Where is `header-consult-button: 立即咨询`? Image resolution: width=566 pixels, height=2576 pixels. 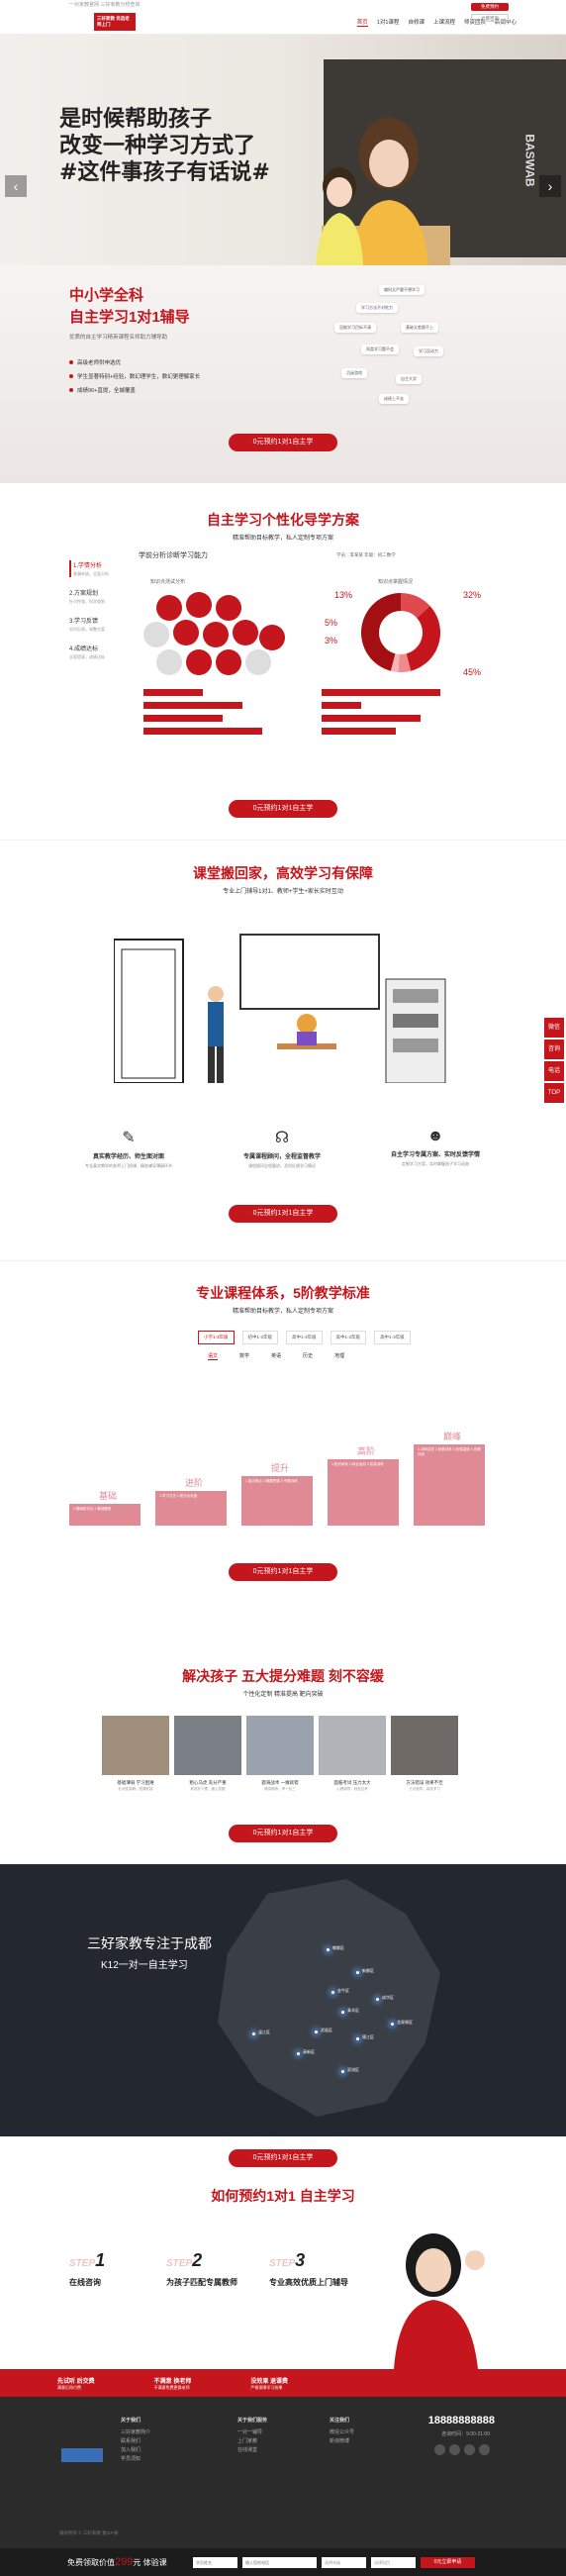 header-consult-button: 立即咨询 is located at coordinates (490, 18).